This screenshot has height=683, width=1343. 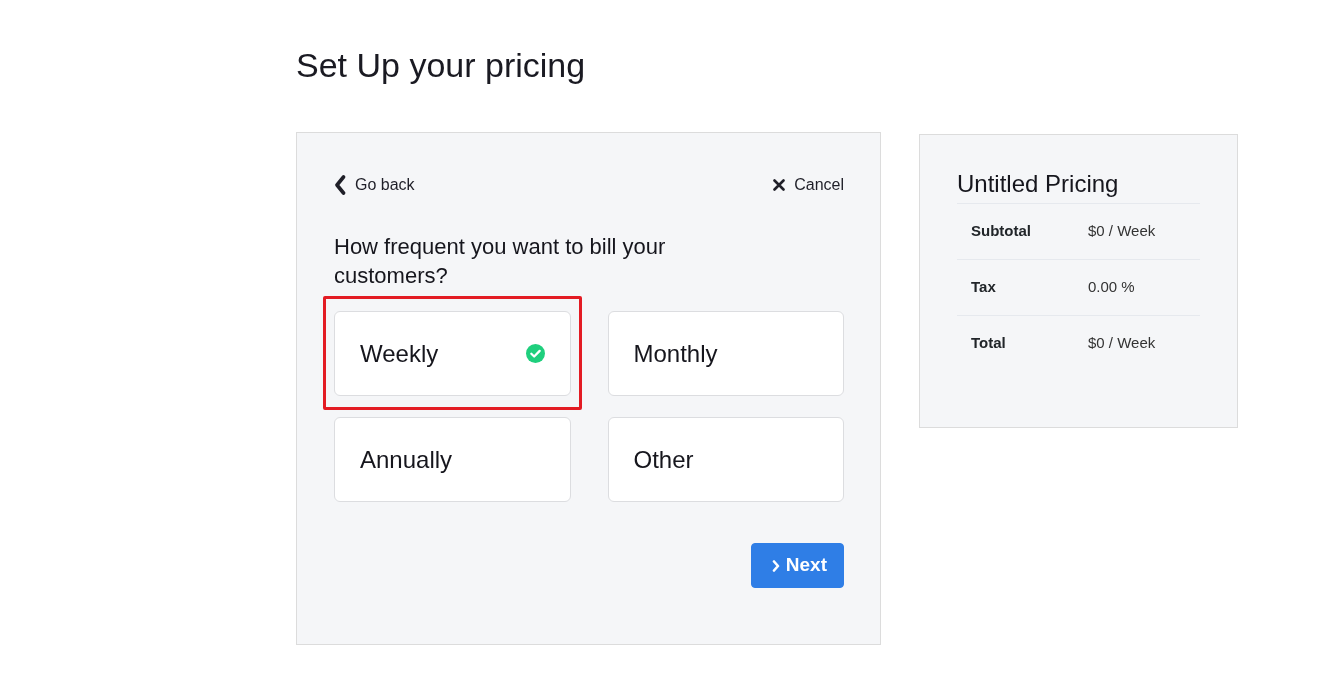 I want to click on billing-question: How frequent you want to bill your customers?, so click(x=500, y=261).